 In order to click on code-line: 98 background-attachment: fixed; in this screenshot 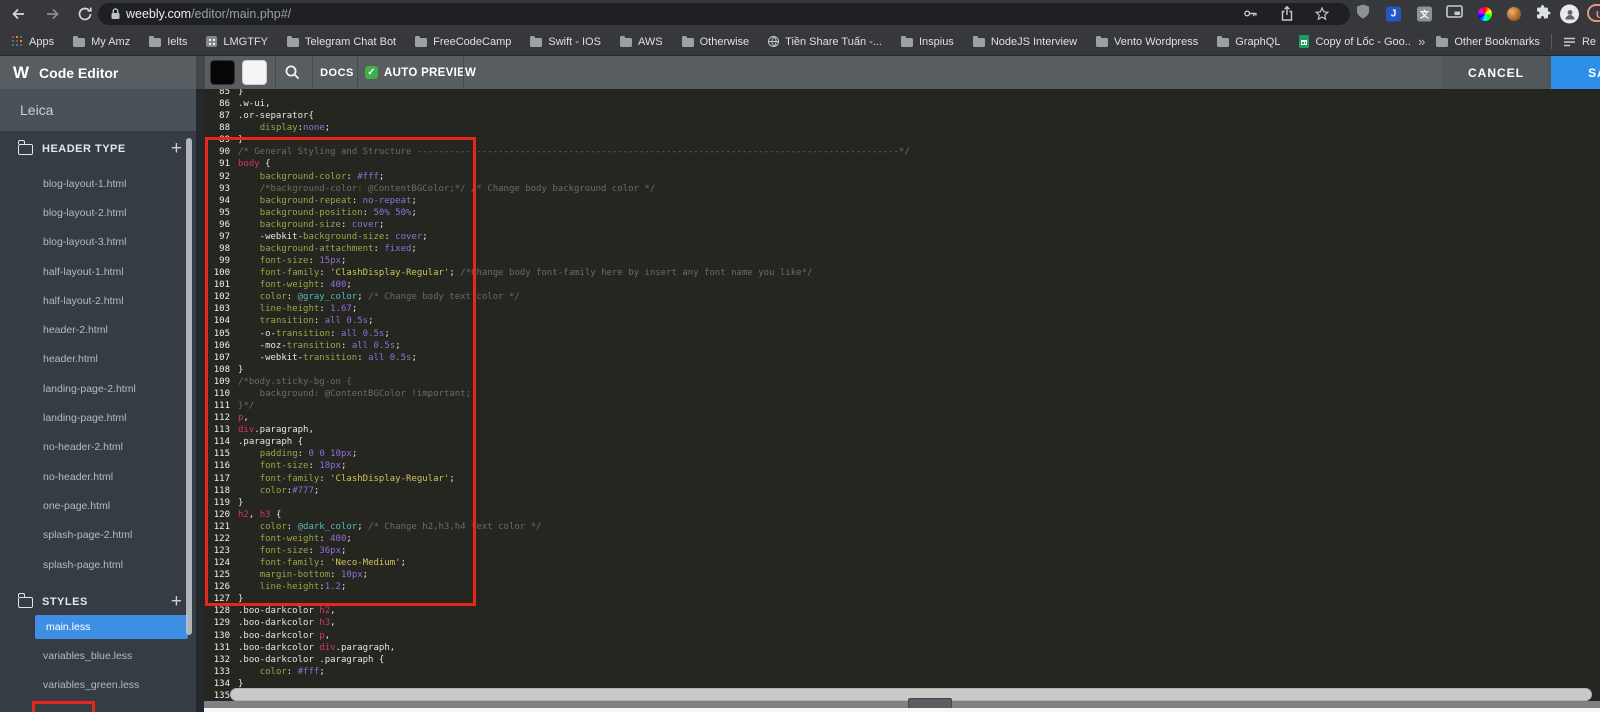, I will do `click(902, 249)`.